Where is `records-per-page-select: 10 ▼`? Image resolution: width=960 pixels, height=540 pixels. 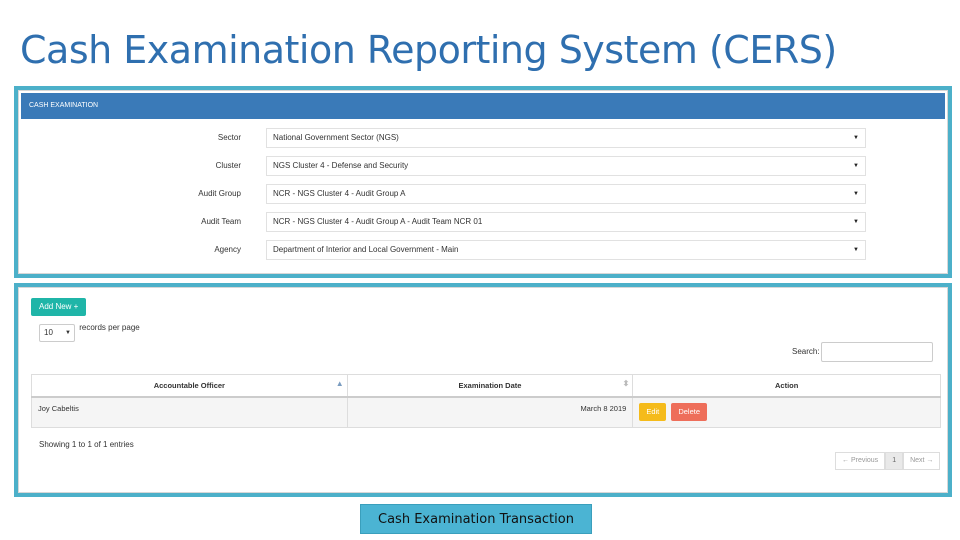
records-per-page-select: 10 ▼ is located at coordinates (57, 333).